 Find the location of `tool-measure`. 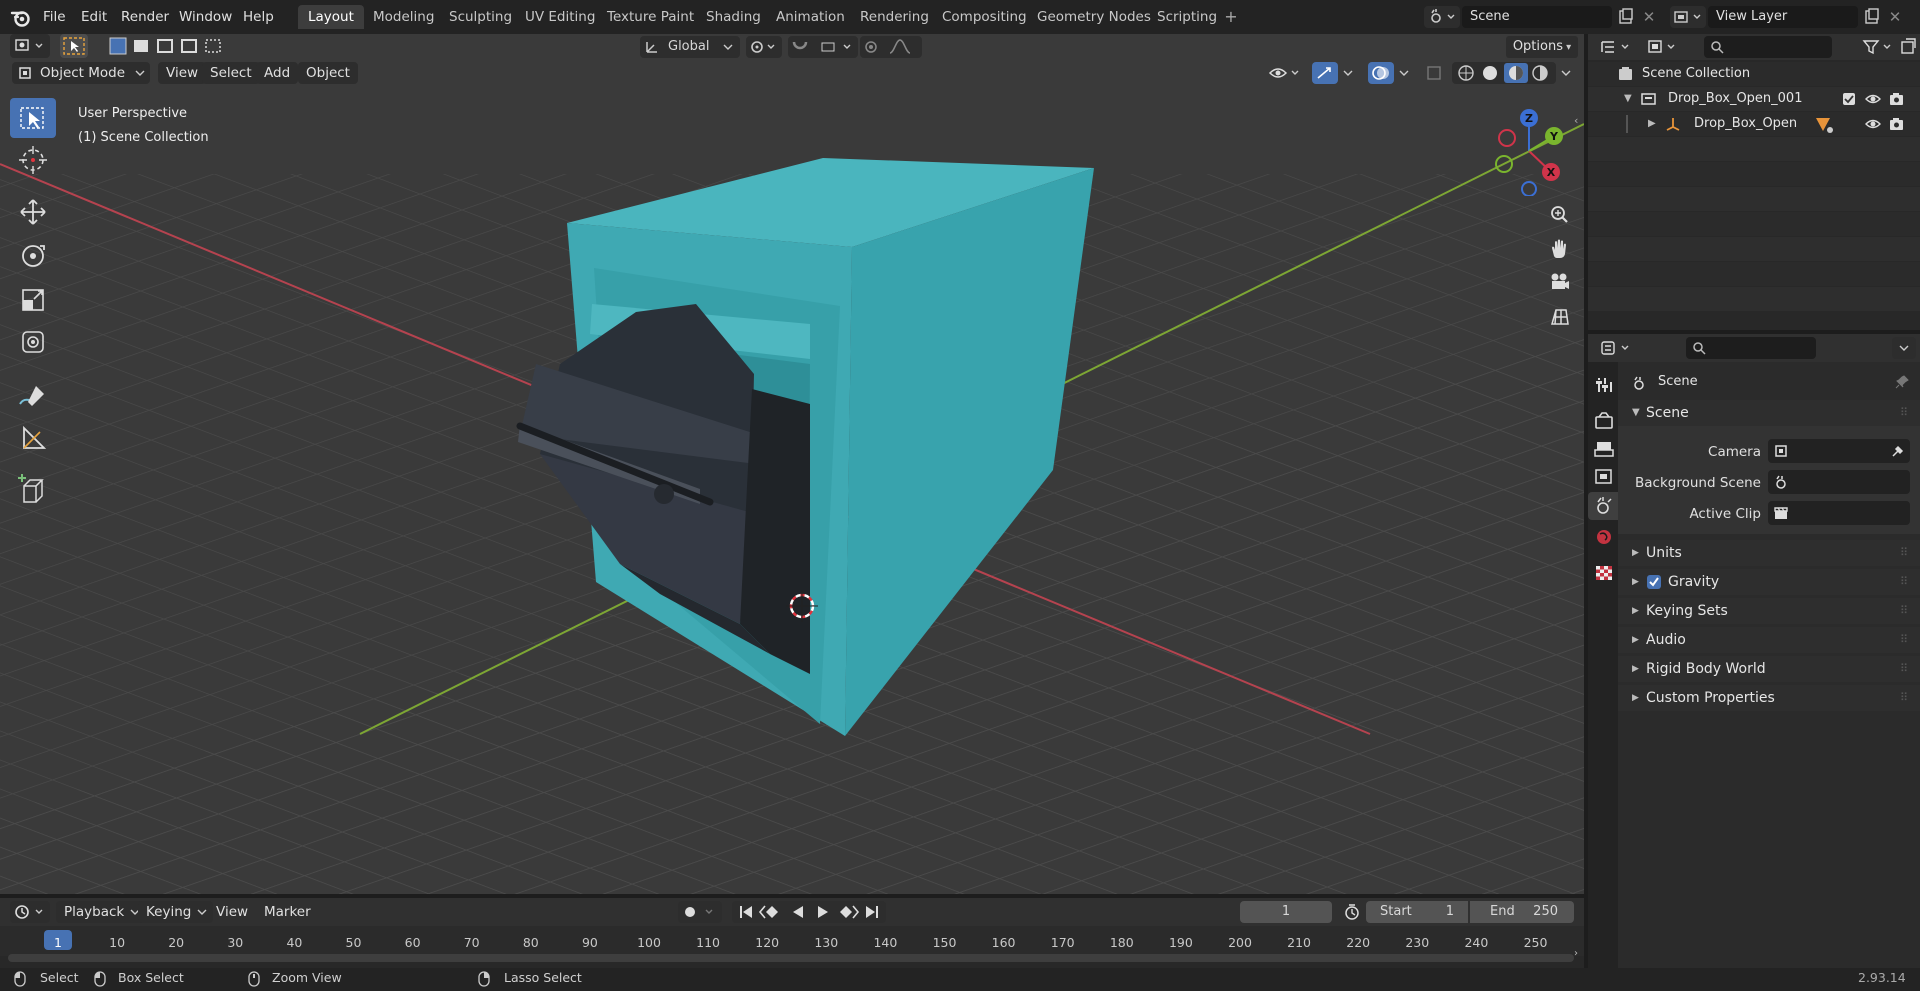

tool-measure is located at coordinates (33, 438).